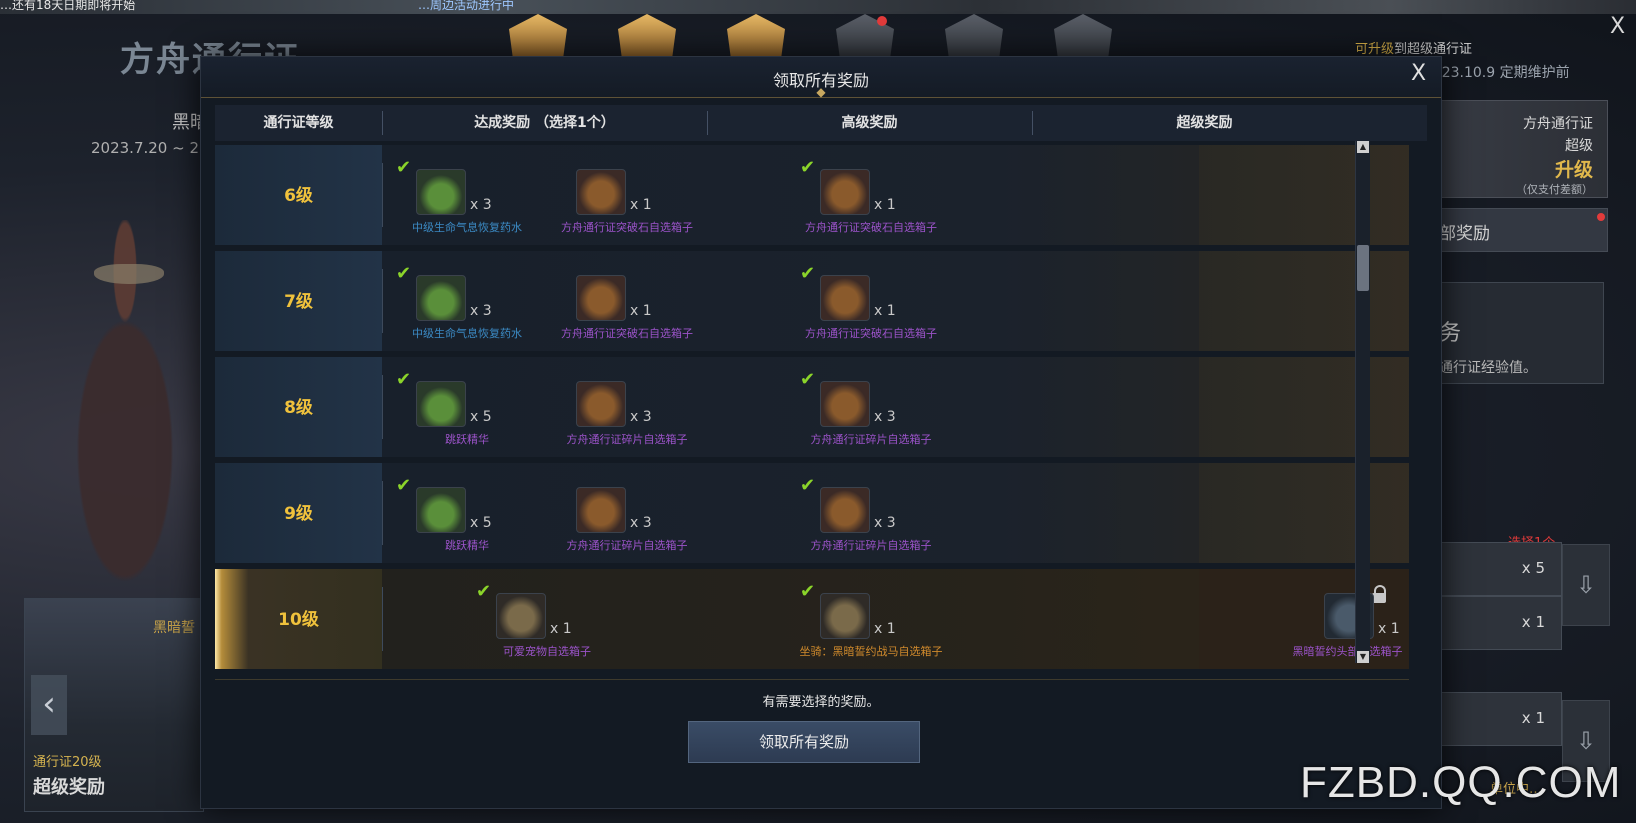 This screenshot has height=823, width=1636. Describe the element at coordinates (1363, 147) in the screenshot. I see `scroll-up-icon: ▲` at that location.